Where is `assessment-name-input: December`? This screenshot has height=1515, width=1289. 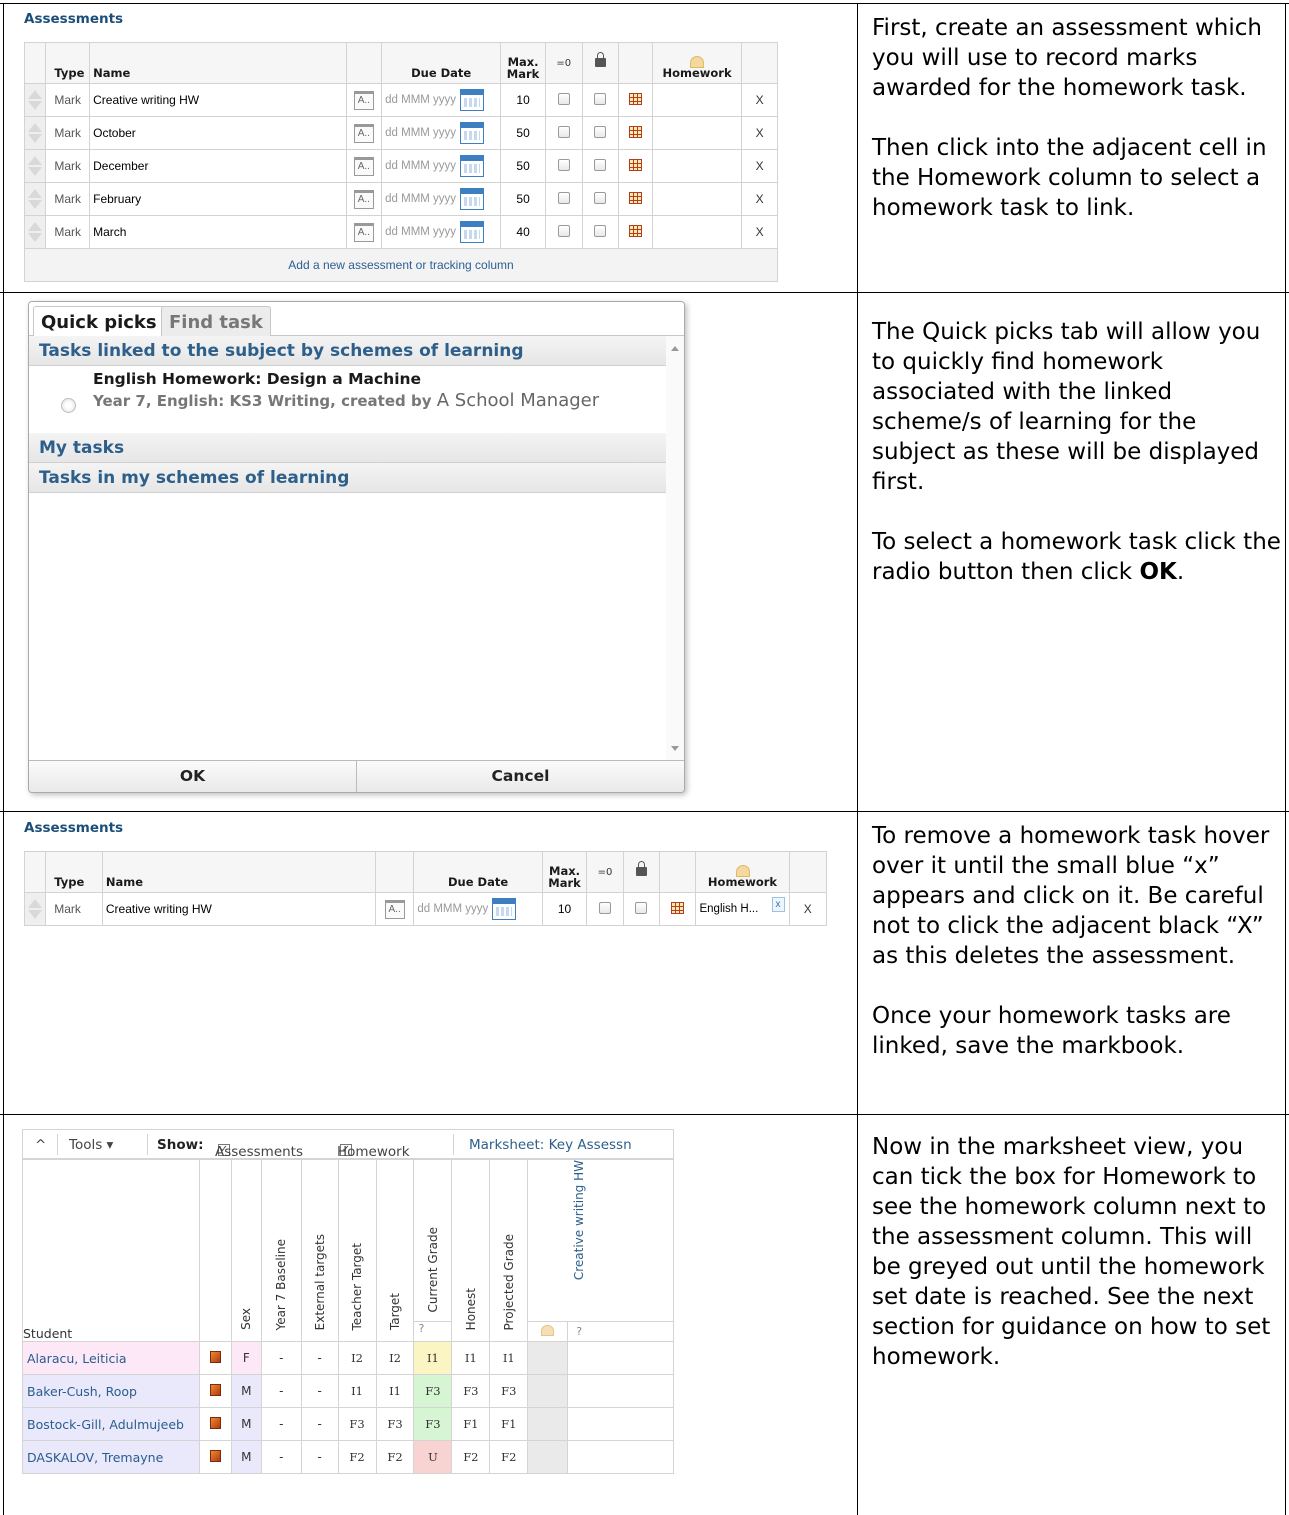
assessment-name-input: December is located at coordinates (218, 166).